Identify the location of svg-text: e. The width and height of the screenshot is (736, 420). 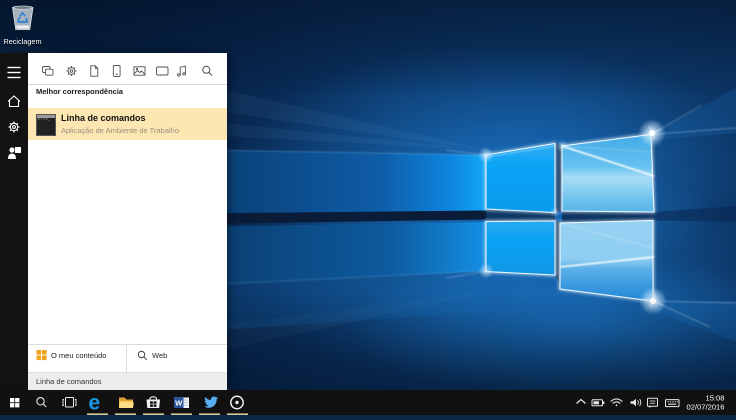
(95, 403).